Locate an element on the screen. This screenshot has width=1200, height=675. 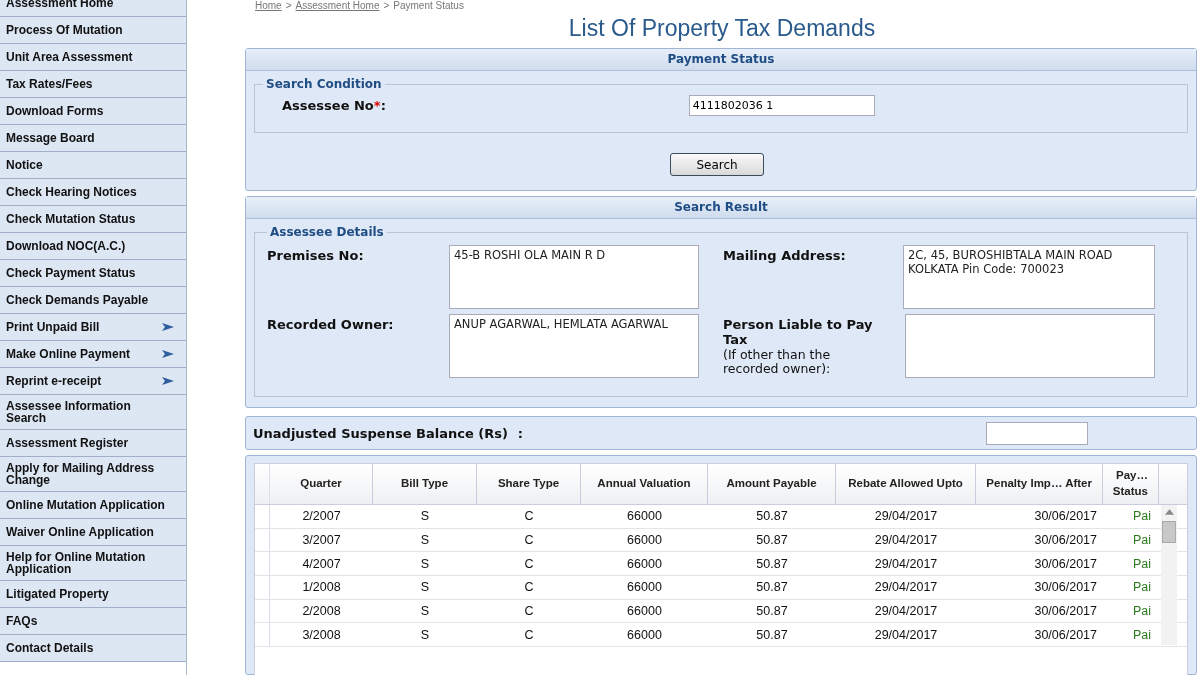
sidebar-item: Online Mutation Application is located at coordinates (93, 505).